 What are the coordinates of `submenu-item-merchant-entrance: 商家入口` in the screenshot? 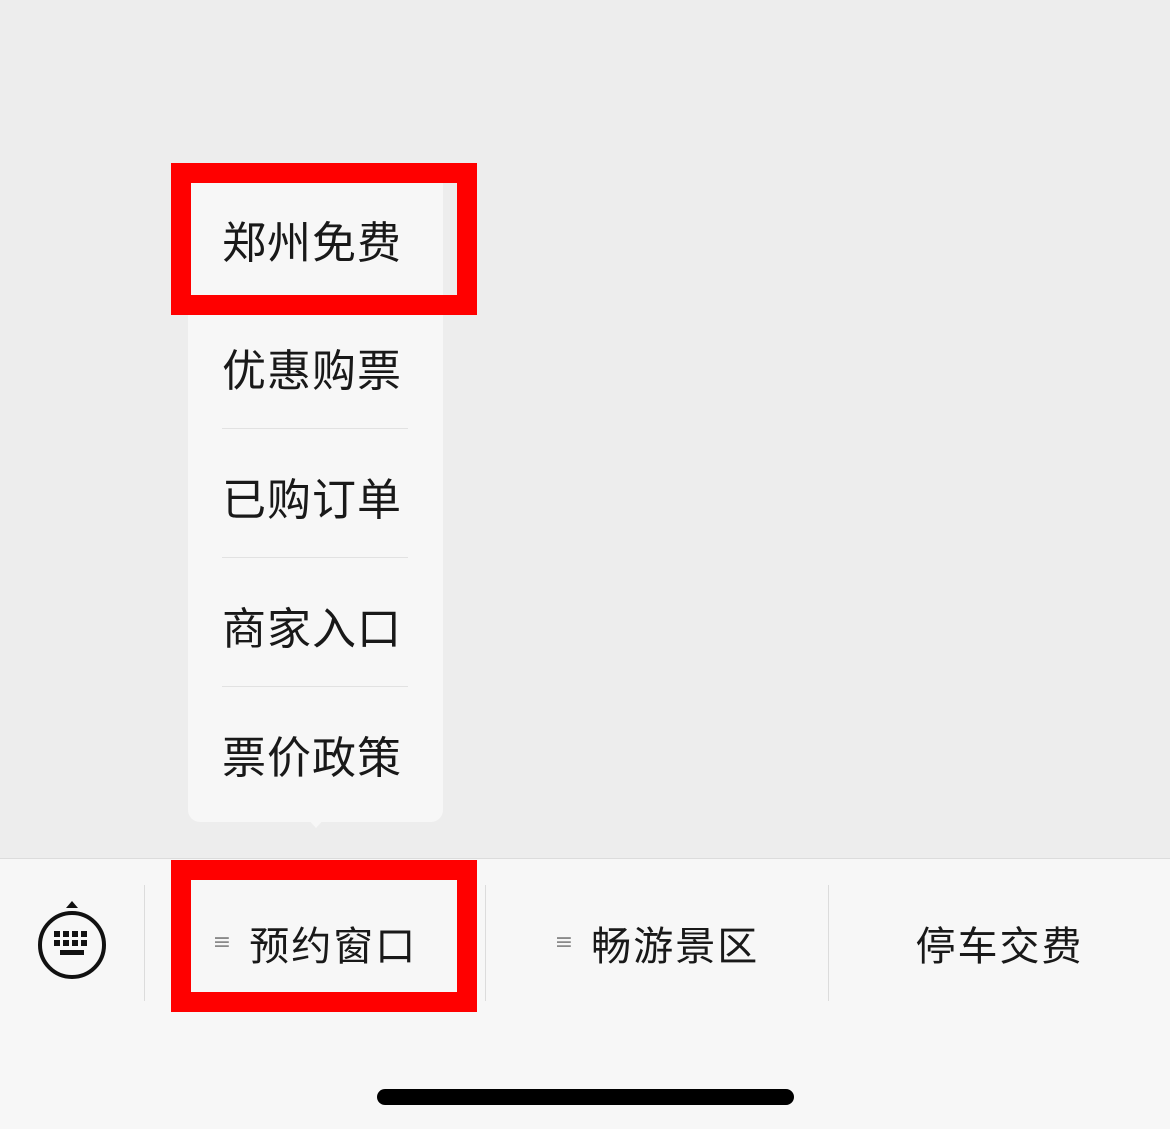 It's located at (315, 624).